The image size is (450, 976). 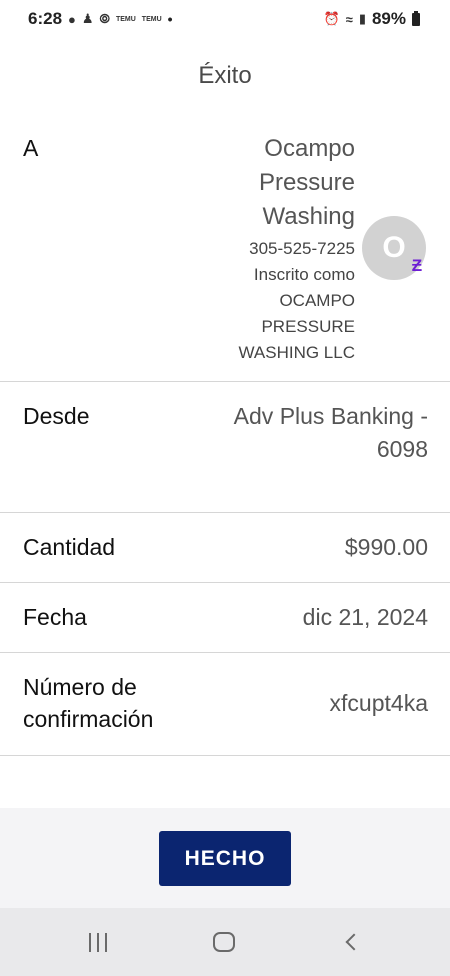 I want to click on status-left: 6:28 ● ♟ ⦾ TEMU TEMU •, so click(x=100, y=19).